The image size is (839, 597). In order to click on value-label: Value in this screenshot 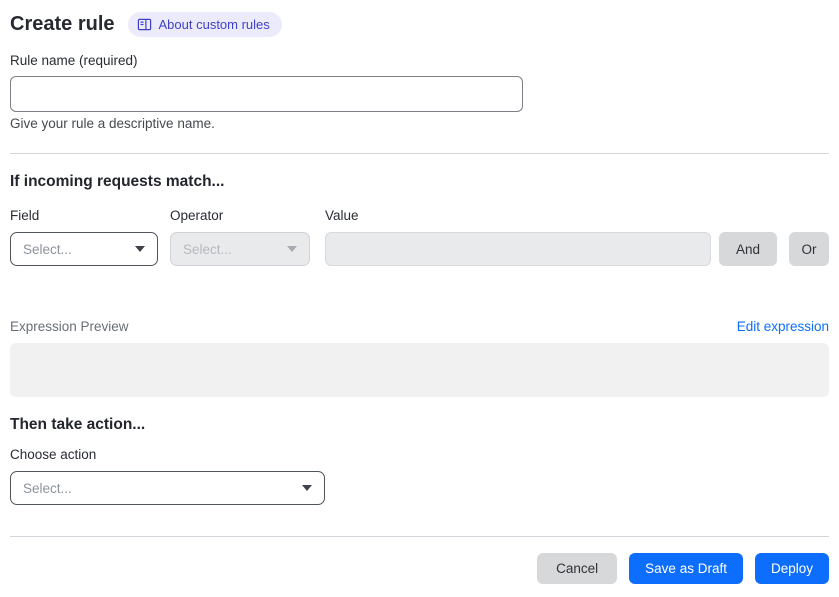, I will do `click(342, 215)`.